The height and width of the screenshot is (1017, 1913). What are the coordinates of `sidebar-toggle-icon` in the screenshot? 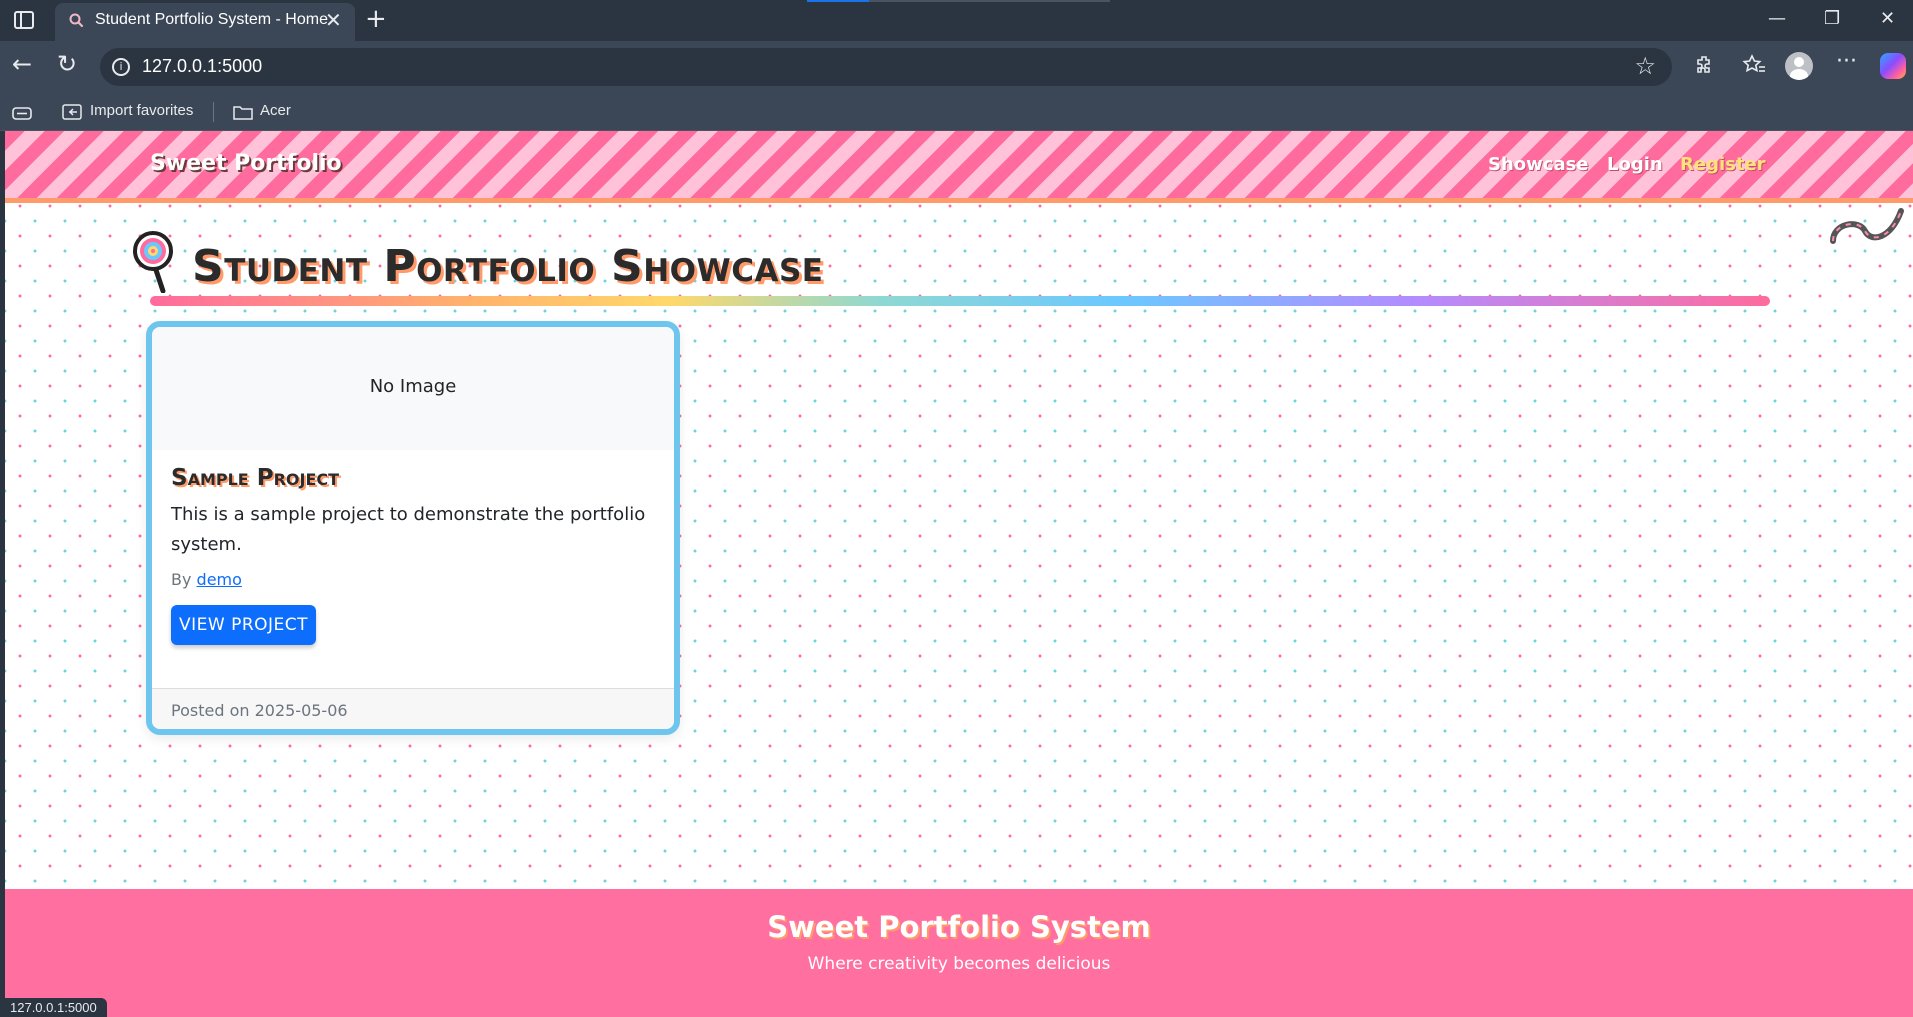 It's located at (24, 20).